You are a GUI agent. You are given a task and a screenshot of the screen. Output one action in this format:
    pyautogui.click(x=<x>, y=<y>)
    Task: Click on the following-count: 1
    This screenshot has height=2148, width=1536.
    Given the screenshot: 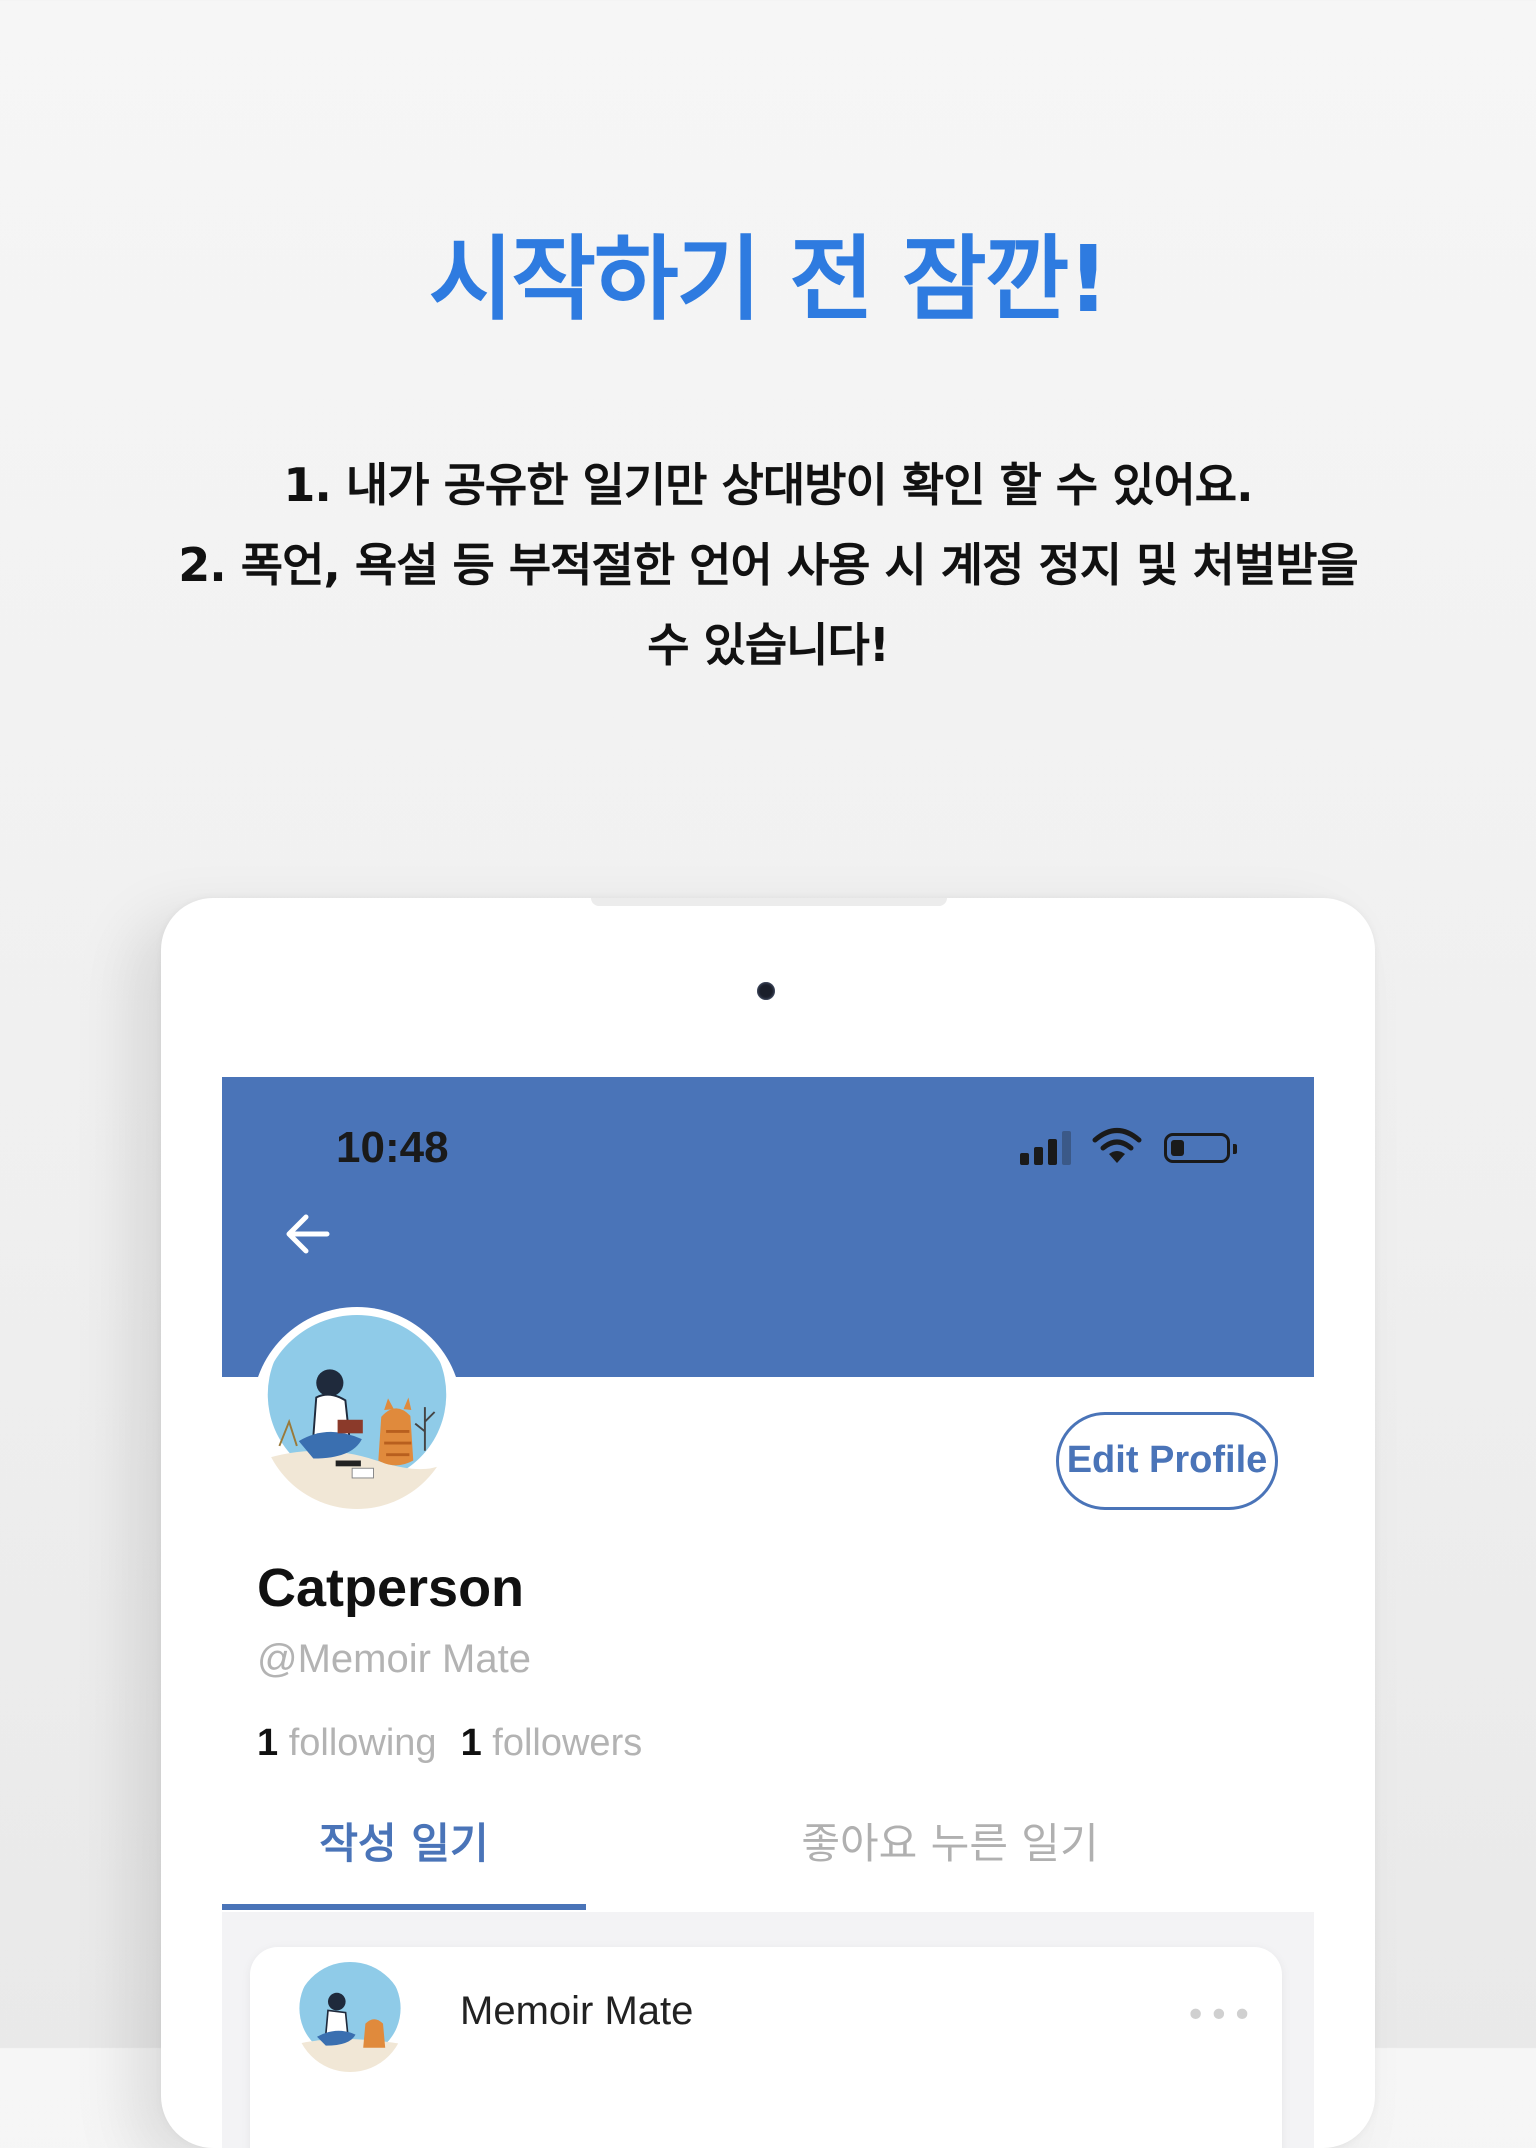 What is the action you would take?
    pyautogui.click(x=268, y=1743)
    